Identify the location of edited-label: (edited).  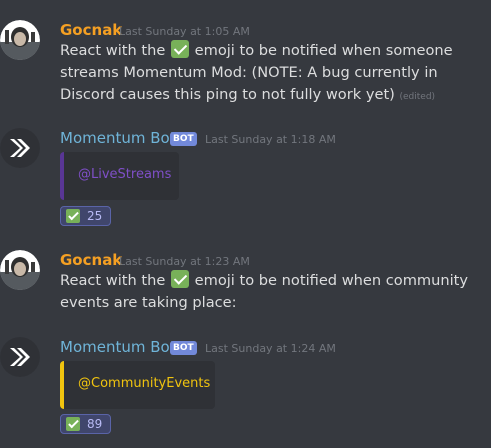
(417, 97).